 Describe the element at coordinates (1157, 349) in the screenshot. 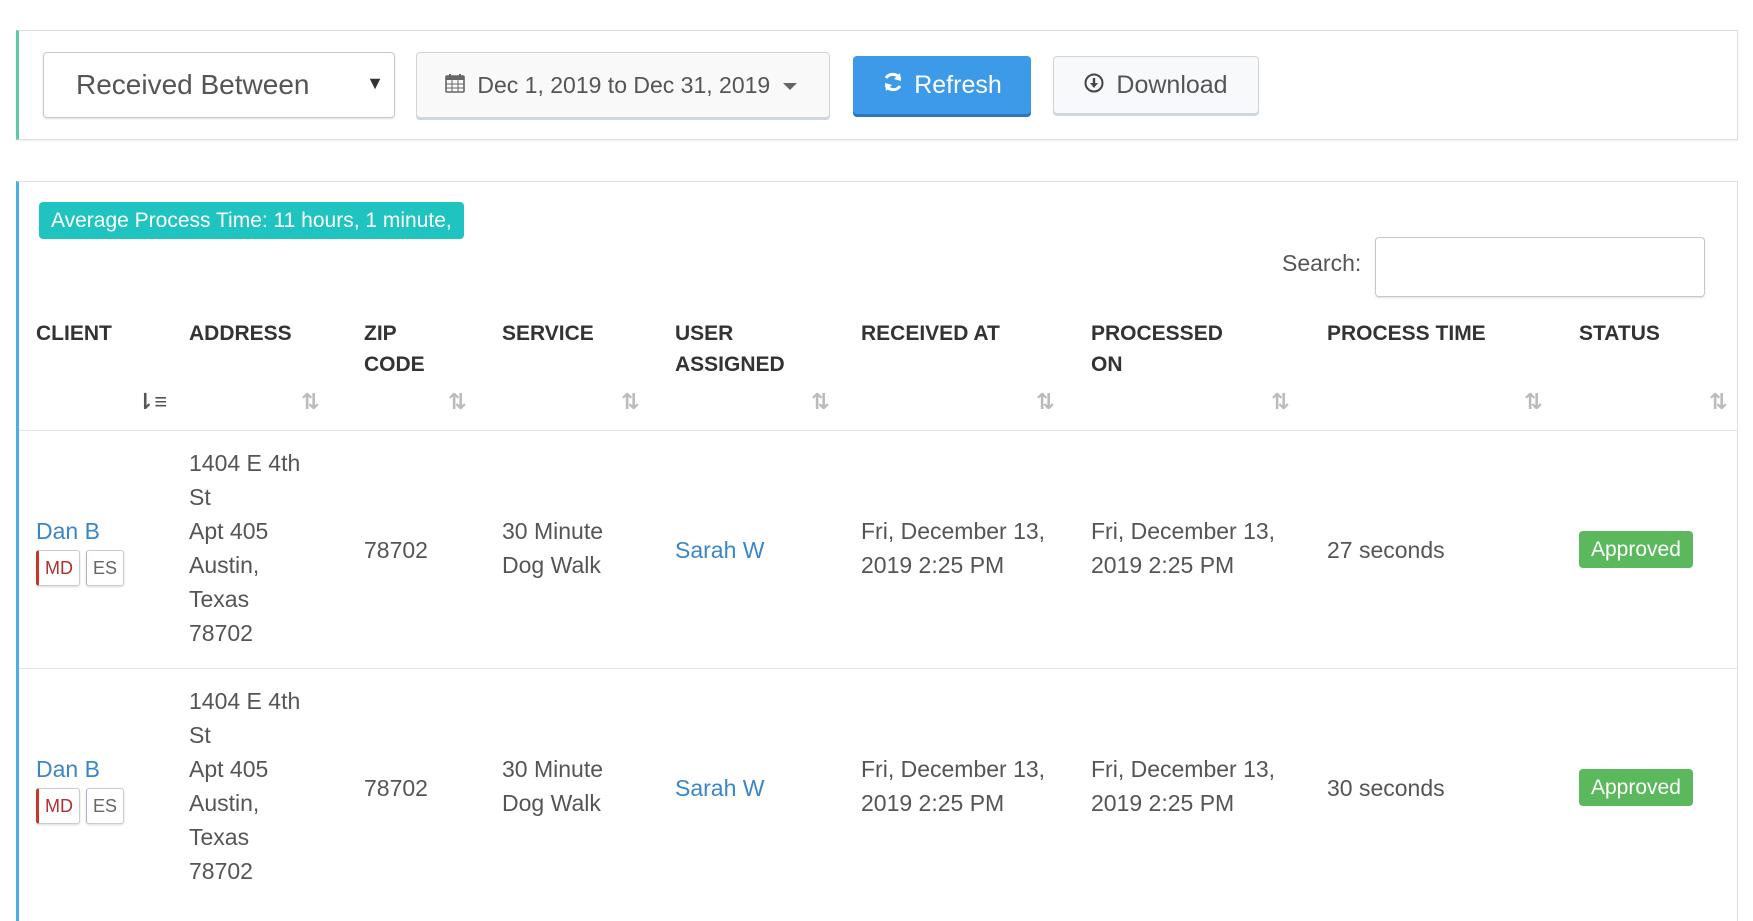

I see `col-header-processed-label: Processed On` at that location.